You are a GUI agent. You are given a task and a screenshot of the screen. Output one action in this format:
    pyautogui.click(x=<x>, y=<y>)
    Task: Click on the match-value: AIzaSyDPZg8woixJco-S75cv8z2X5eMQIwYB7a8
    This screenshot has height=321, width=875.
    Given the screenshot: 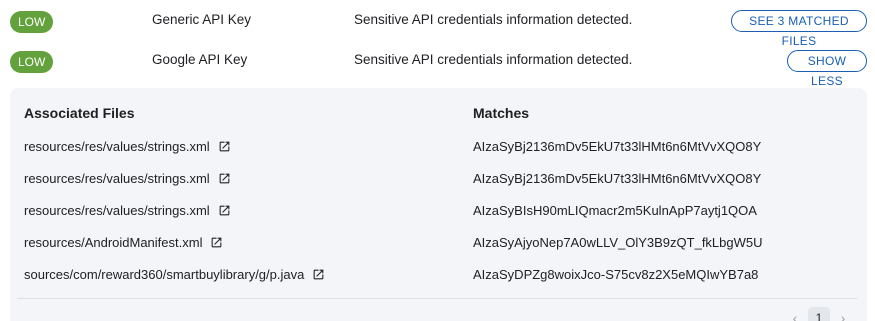 What is the action you would take?
    pyautogui.click(x=616, y=274)
    